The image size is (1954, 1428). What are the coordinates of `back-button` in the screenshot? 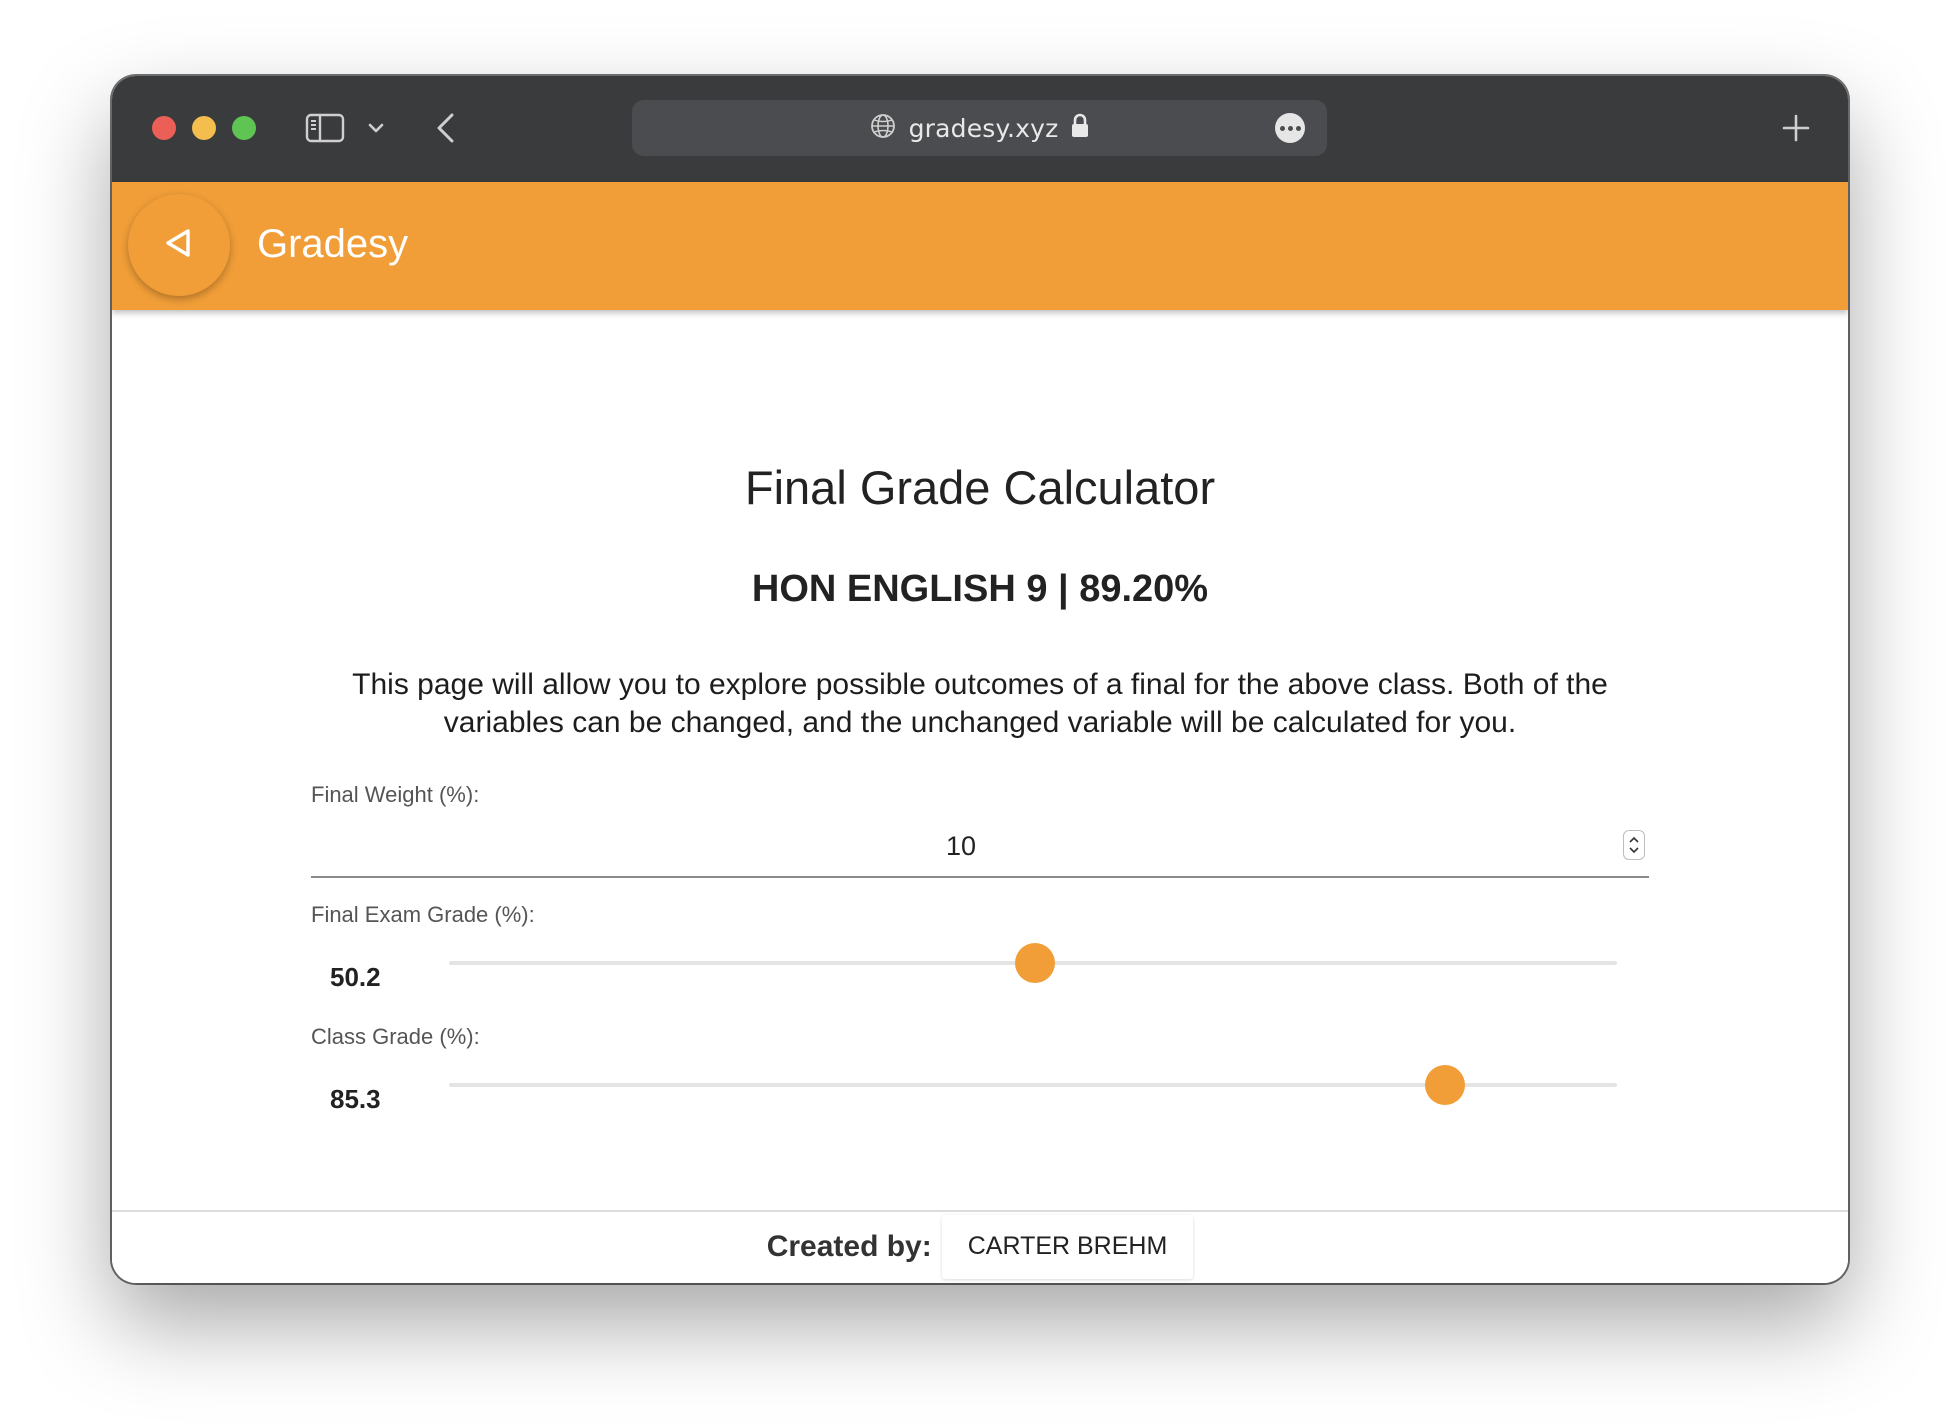 It's located at (179, 245).